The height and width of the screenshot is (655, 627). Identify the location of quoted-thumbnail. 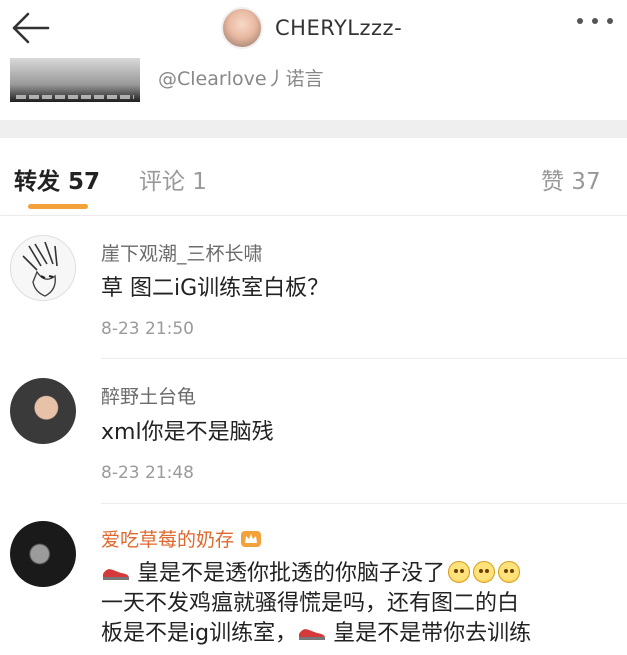
(75, 80).